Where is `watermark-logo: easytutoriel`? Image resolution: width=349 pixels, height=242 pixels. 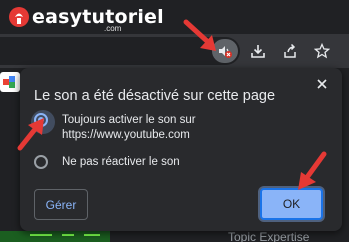 watermark-logo: easytutoriel is located at coordinates (86, 17).